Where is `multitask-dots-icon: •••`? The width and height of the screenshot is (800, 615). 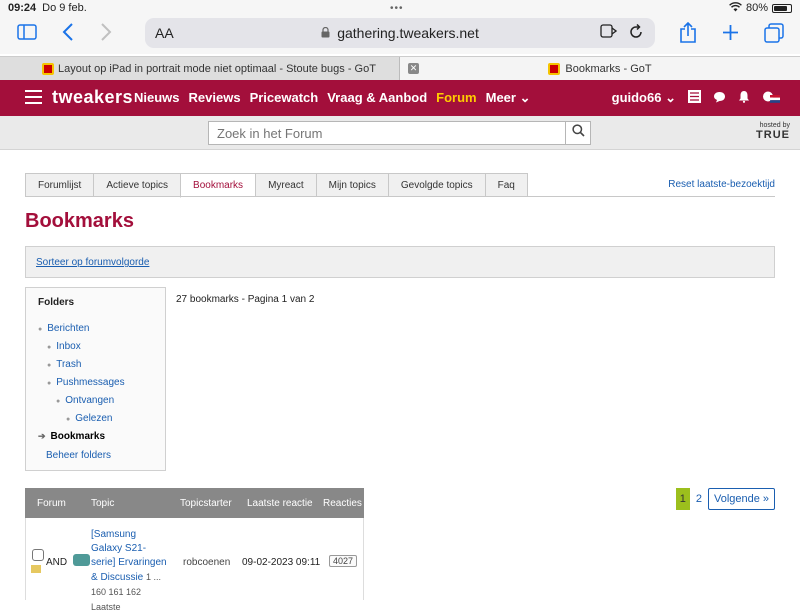
multitask-dots-icon: ••• is located at coordinates (397, 8).